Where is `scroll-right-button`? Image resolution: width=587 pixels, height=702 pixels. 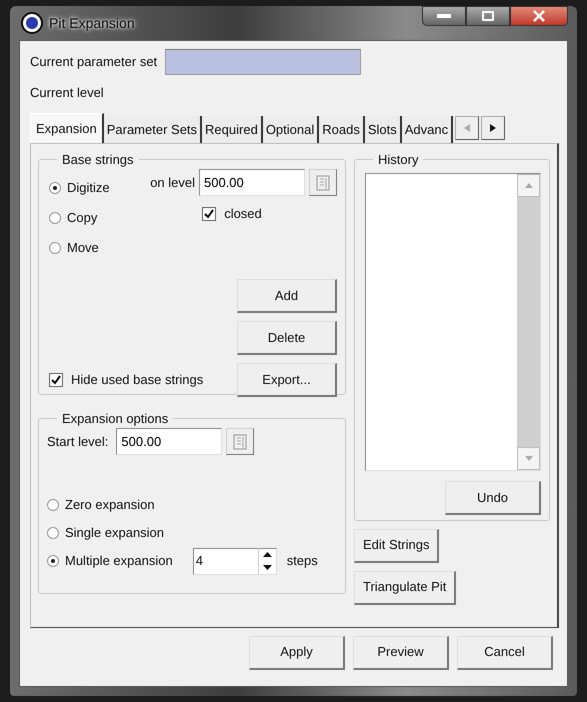 scroll-right-button is located at coordinates (493, 128).